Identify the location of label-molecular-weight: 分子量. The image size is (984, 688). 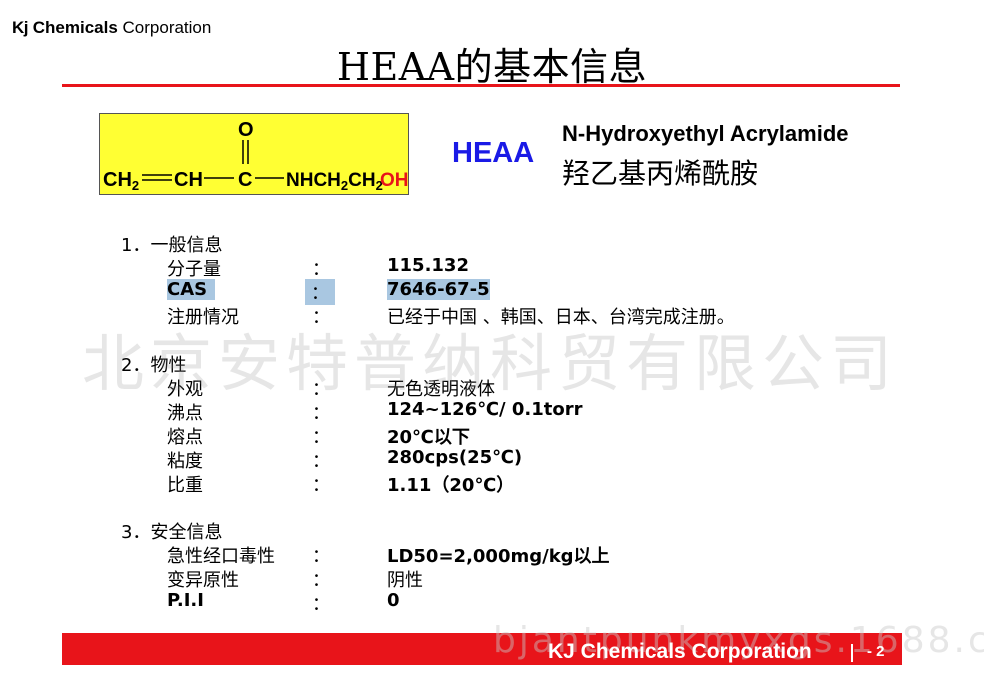
(194, 269).